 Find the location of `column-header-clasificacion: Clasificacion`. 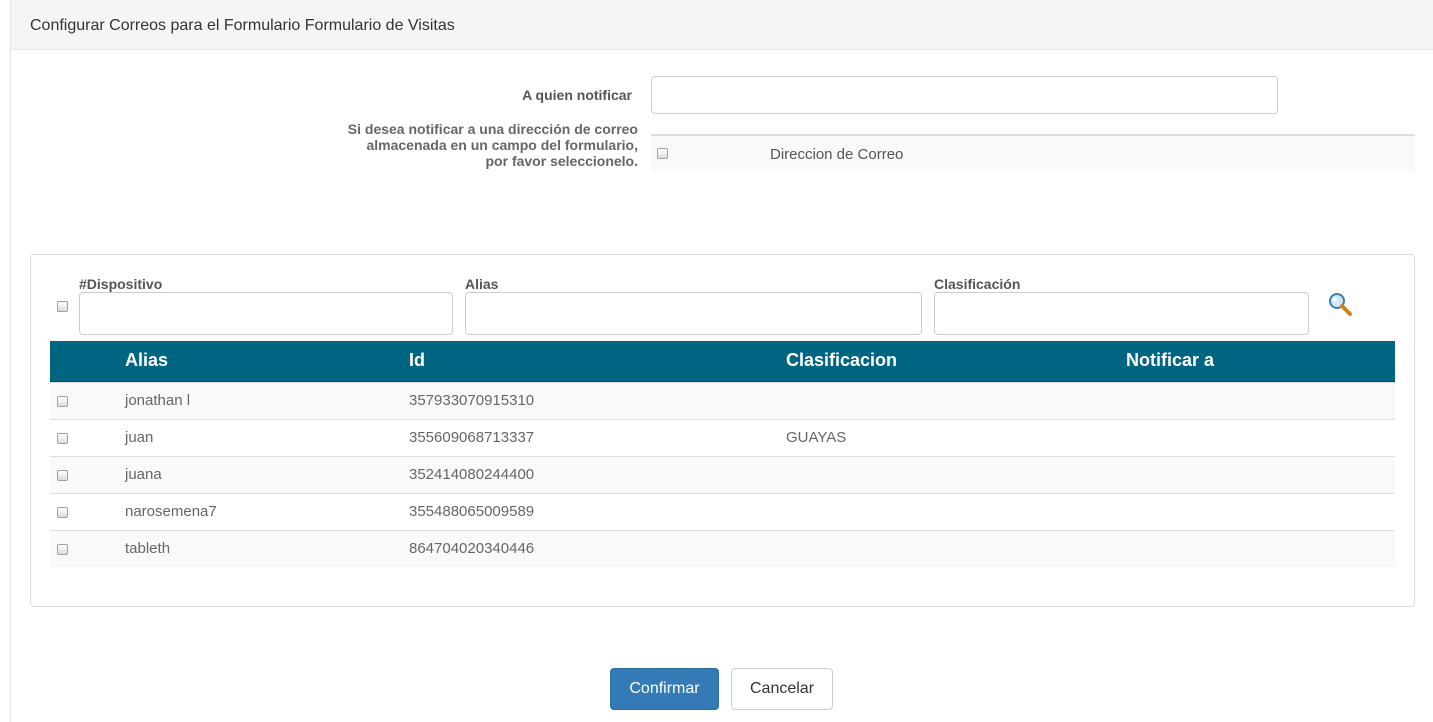

column-header-clasificacion: Clasificacion is located at coordinates (841, 360).